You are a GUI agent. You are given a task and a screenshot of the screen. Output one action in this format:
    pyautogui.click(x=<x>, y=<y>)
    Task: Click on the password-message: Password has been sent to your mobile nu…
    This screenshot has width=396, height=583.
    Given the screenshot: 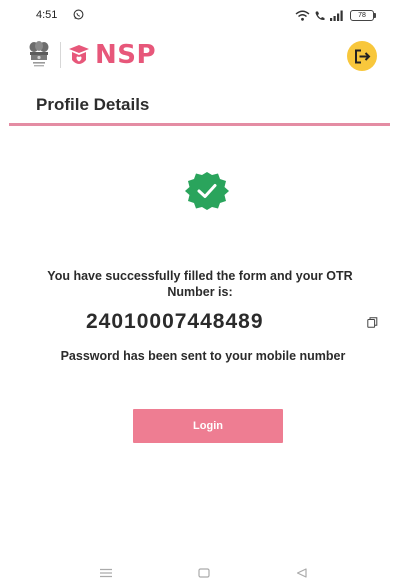 What is the action you would take?
    pyautogui.click(x=203, y=356)
    